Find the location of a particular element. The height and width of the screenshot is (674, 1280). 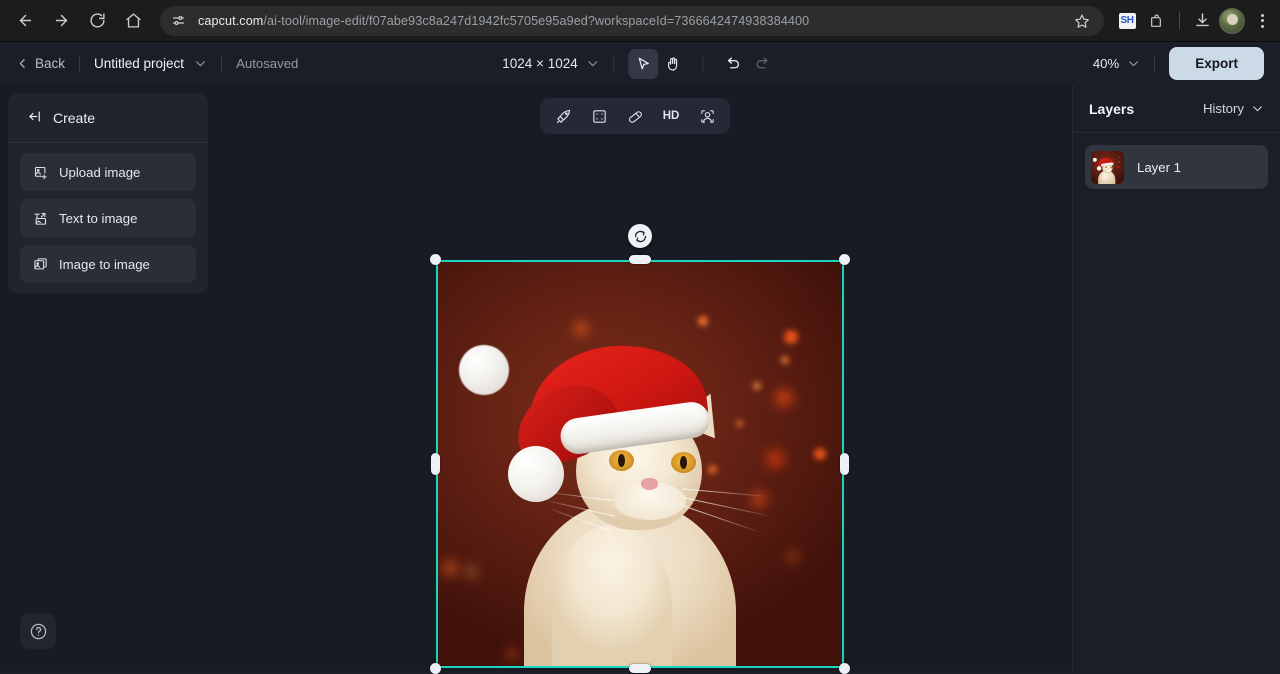

avatar is located at coordinates (1232, 21).